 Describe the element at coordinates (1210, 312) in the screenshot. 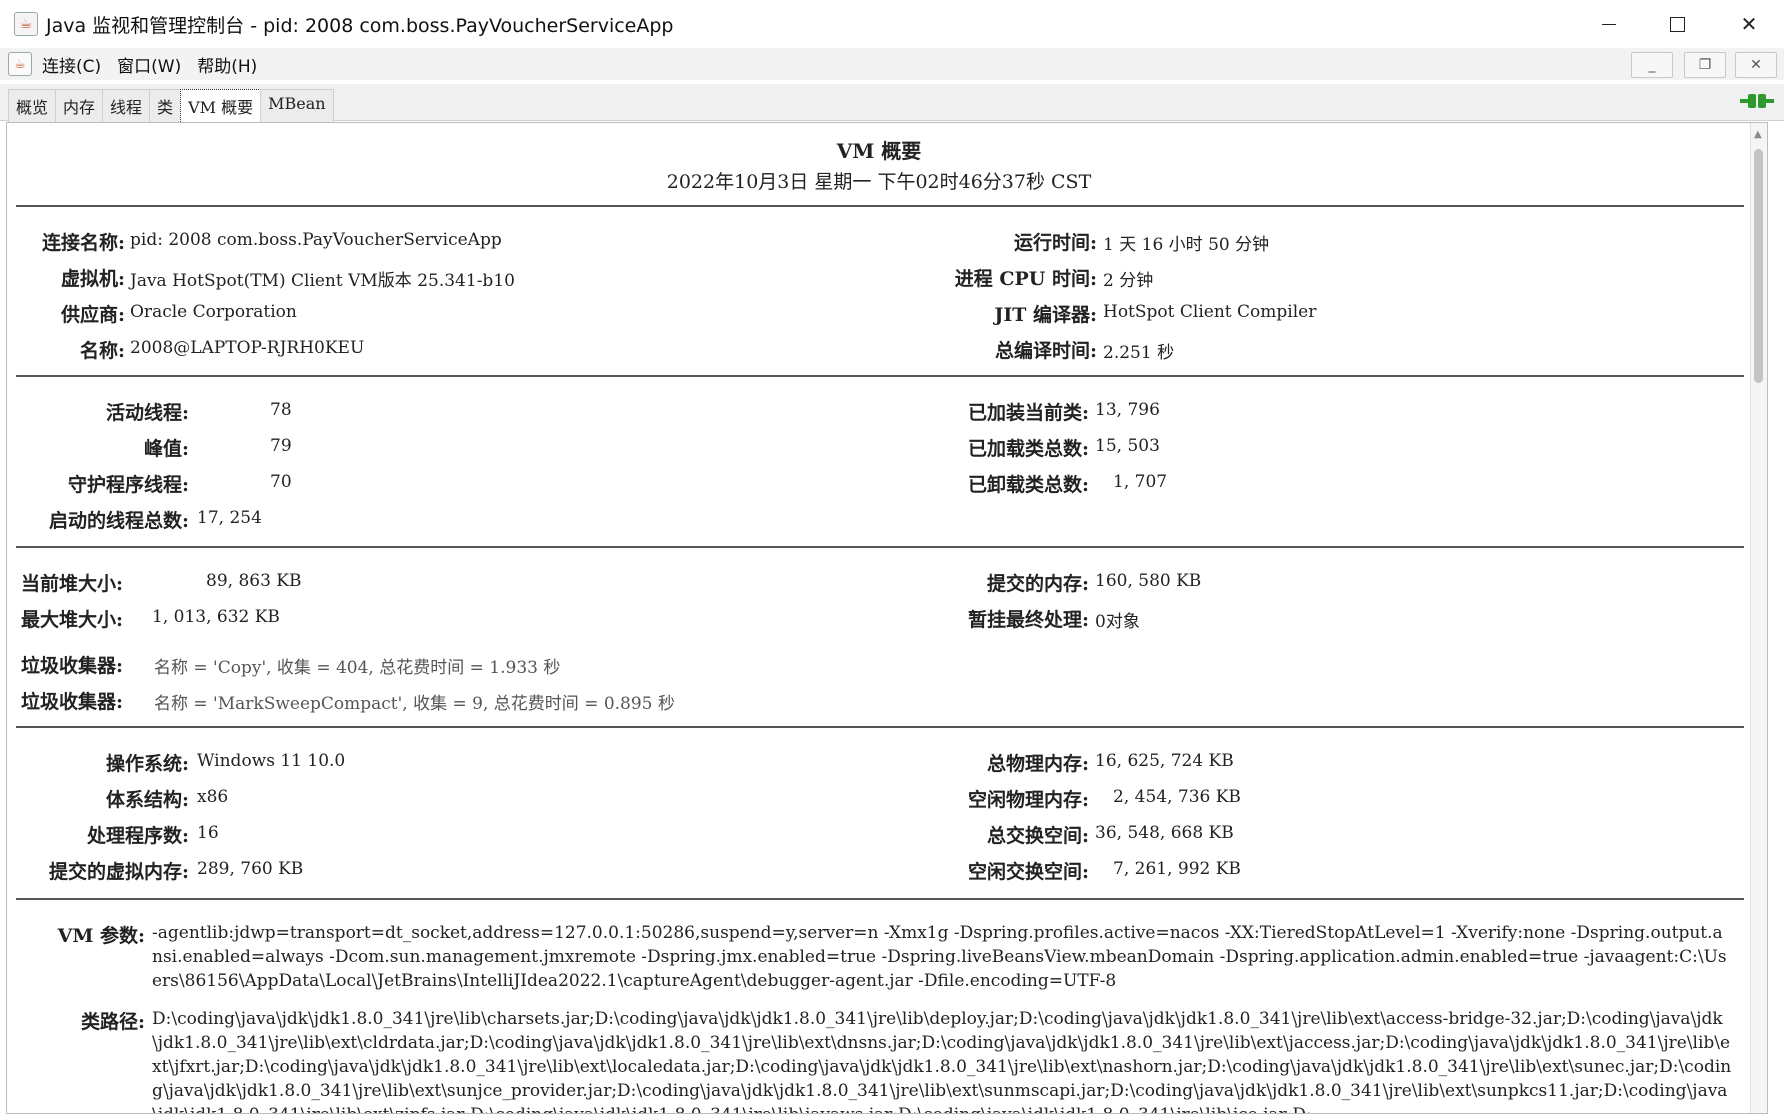

I see `jit-compiler-value: HotSpot Client Compiler` at that location.